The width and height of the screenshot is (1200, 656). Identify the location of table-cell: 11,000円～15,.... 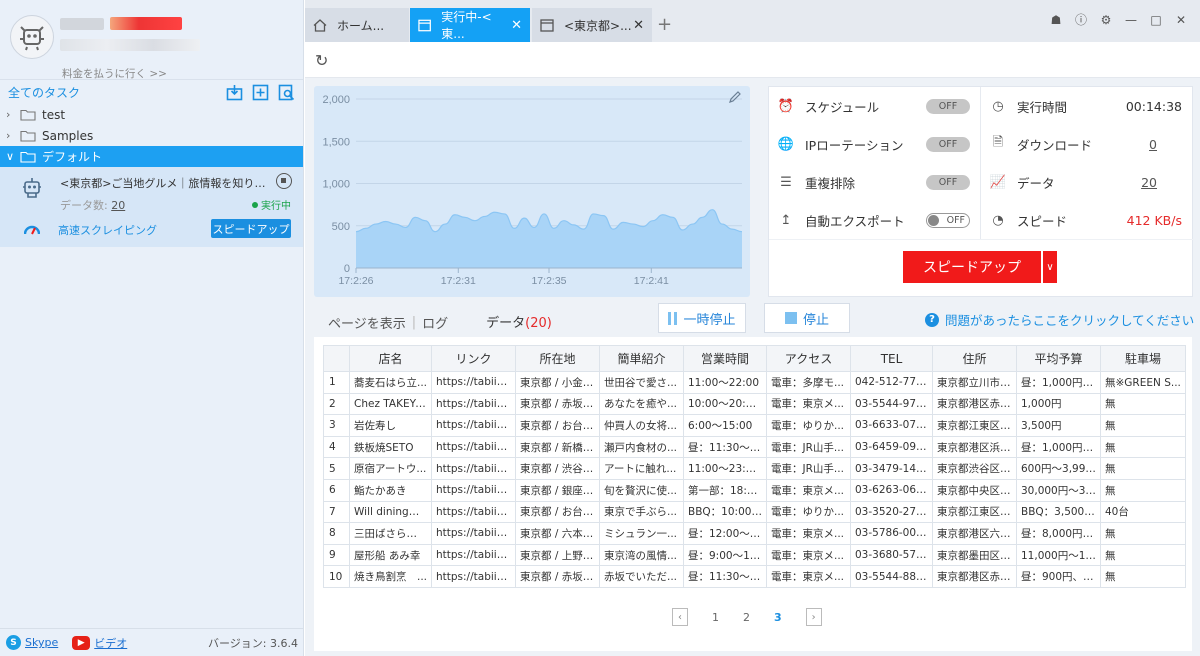
(1058, 555).